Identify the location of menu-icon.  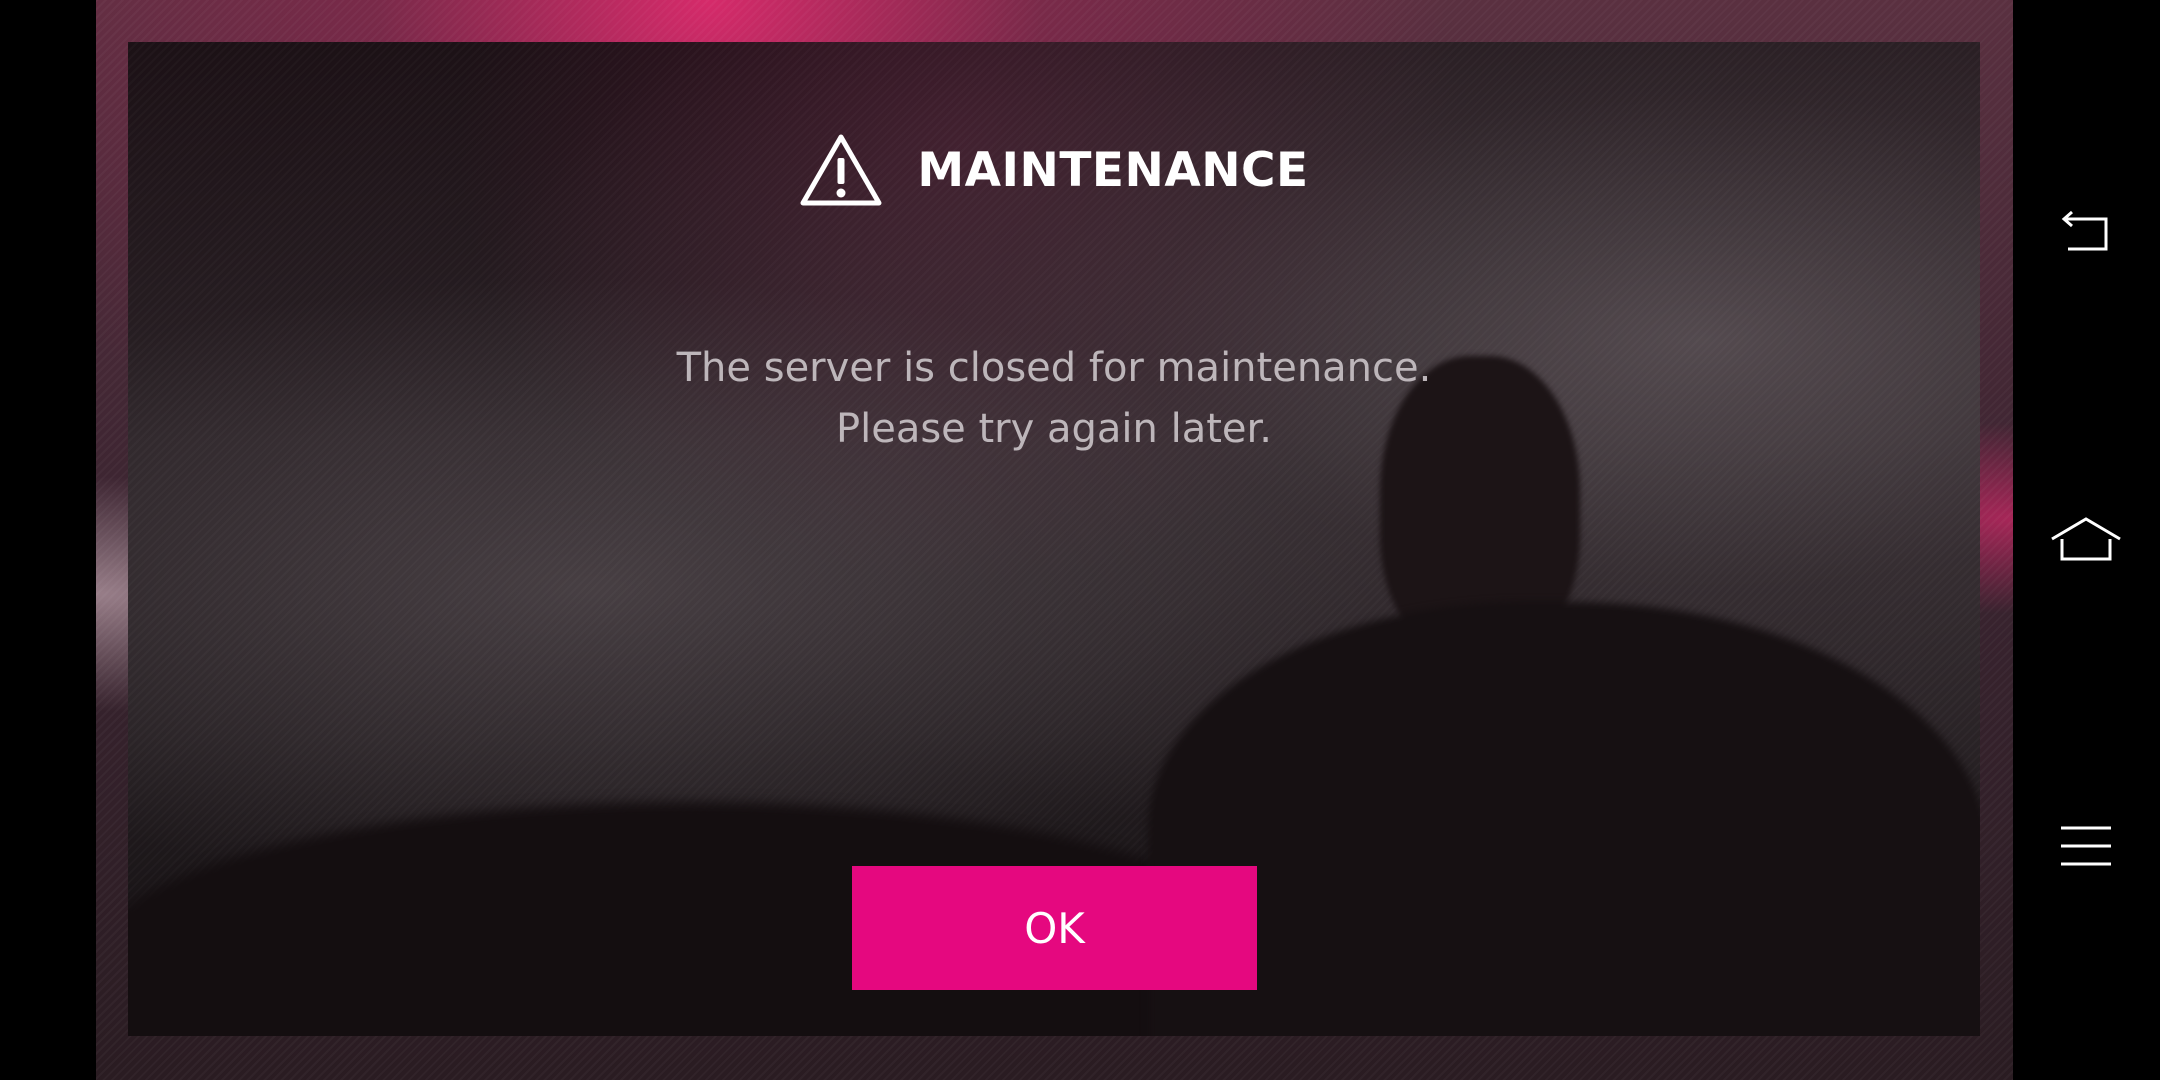
(2086, 846).